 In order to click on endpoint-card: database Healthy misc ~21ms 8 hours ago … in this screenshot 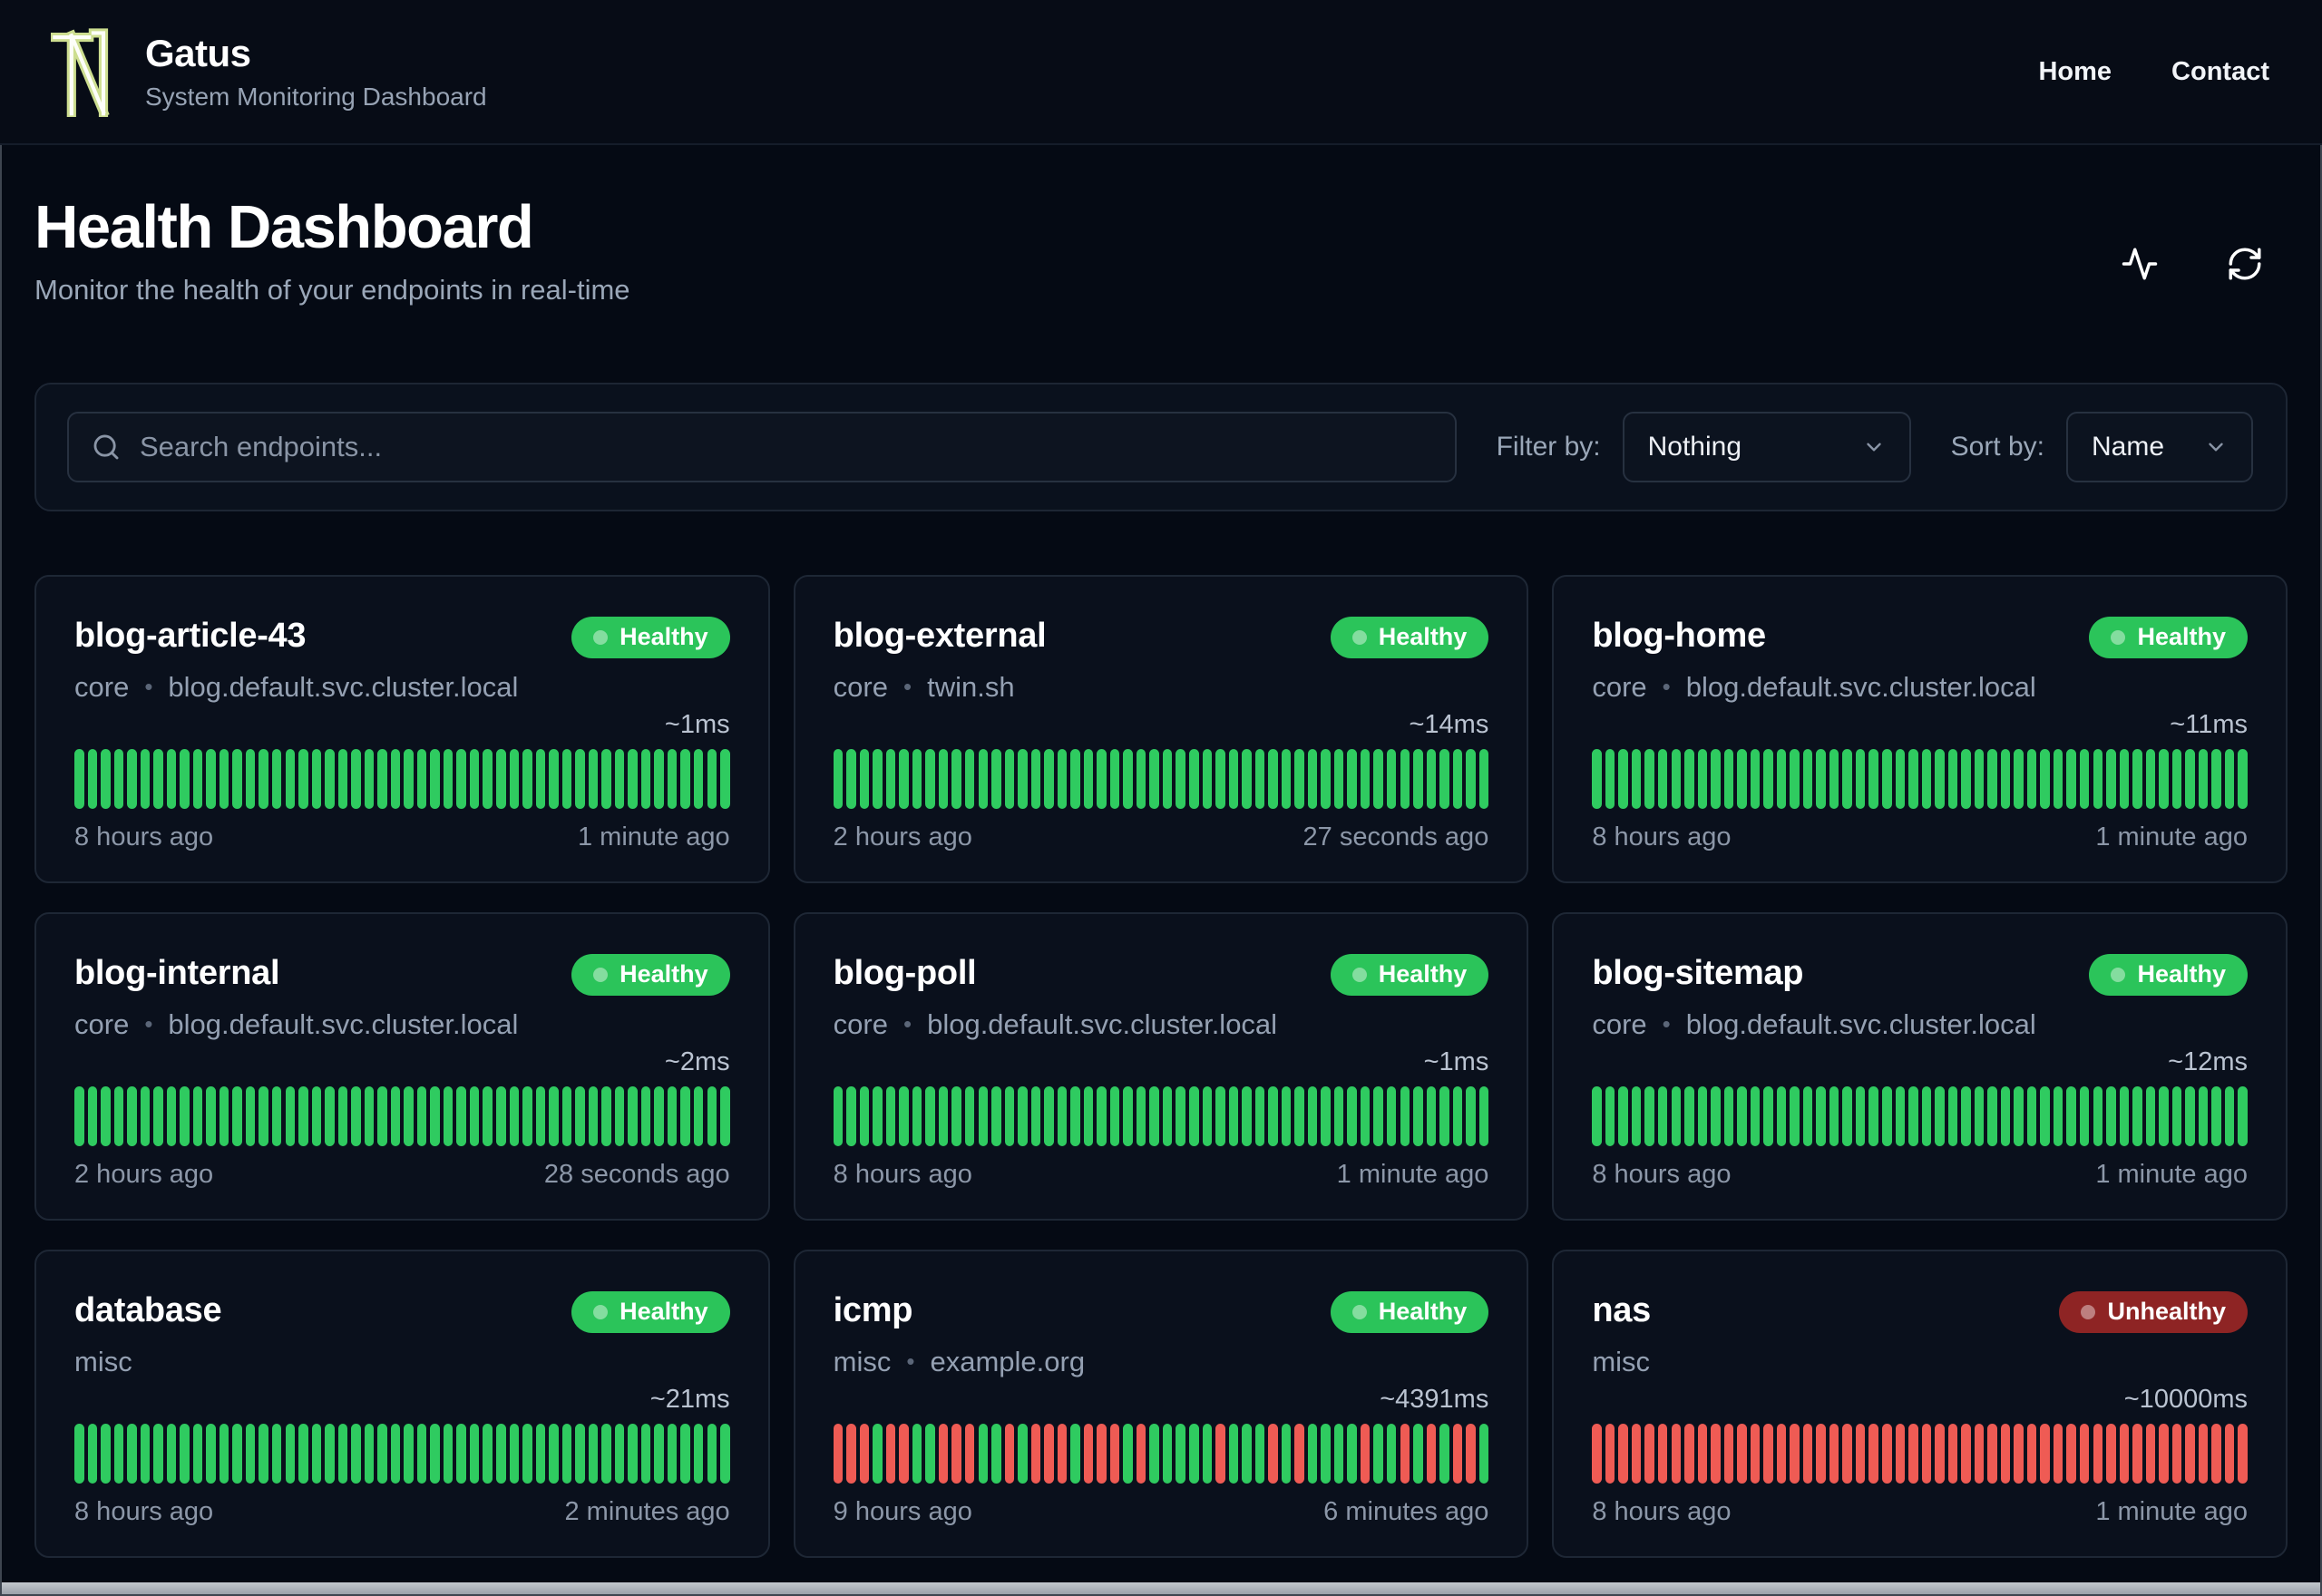, I will do `click(402, 1403)`.